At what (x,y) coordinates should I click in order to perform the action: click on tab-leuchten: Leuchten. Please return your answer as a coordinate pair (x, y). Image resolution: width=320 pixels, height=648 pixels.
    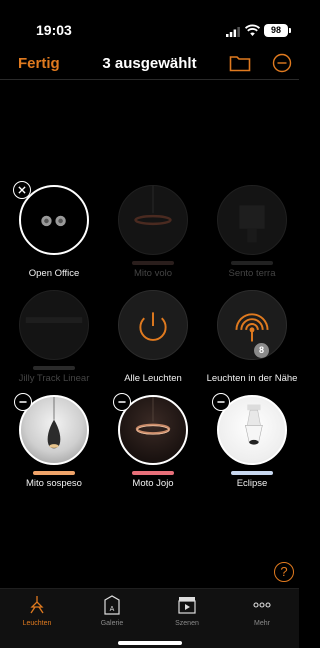
    Looking at the image, I should click on (37, 615).